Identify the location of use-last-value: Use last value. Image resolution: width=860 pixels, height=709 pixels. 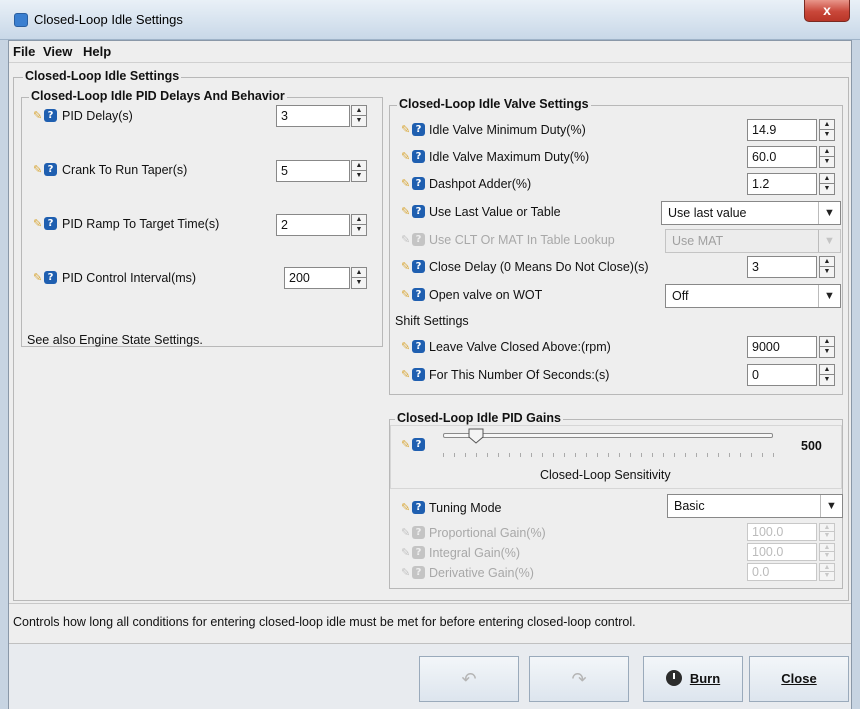
(707, 213).